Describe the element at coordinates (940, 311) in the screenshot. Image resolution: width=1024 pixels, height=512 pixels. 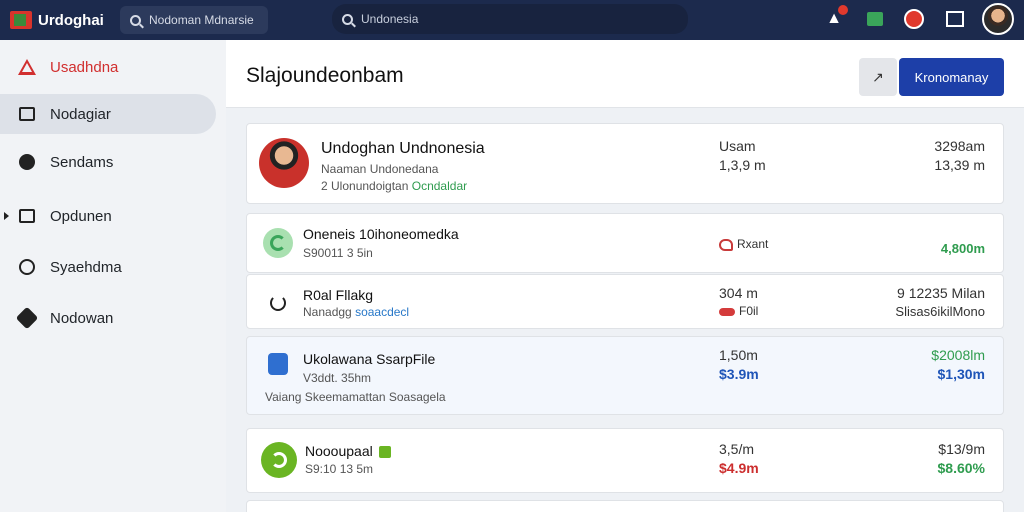
I see `list-item-value-bottom: Slisas6ikilMono` at that location.